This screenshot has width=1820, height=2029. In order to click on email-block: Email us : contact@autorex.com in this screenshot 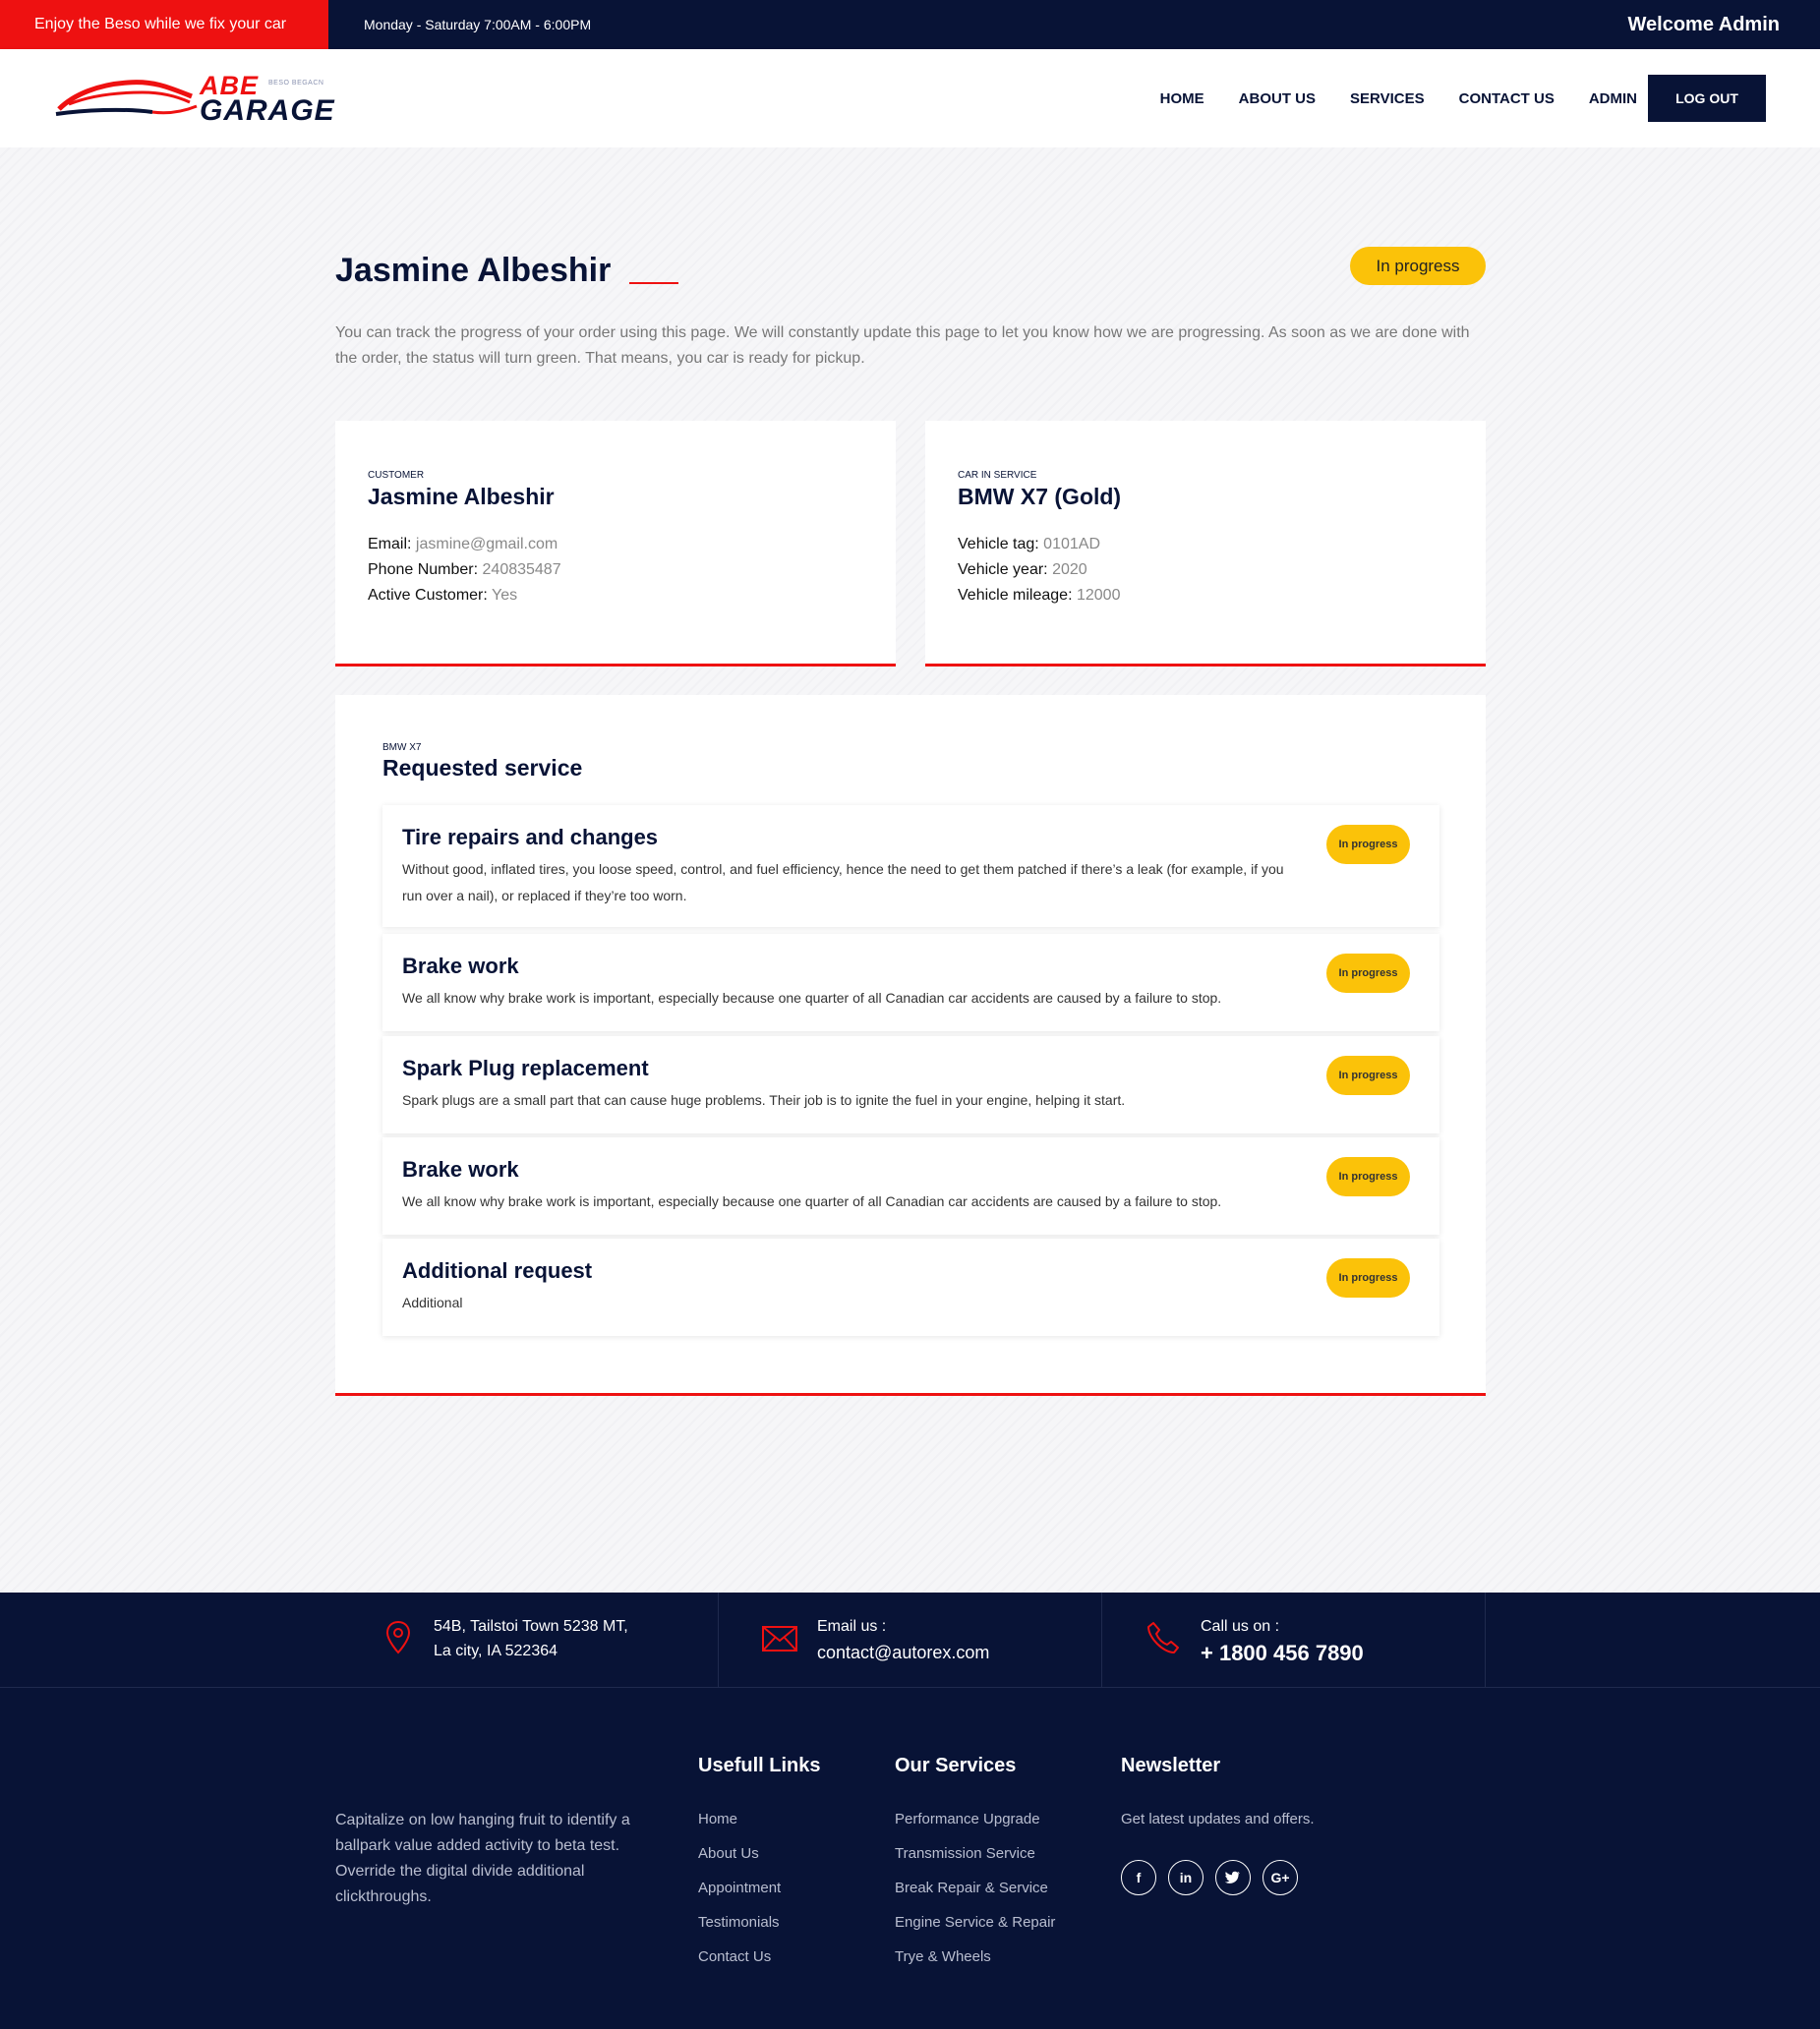, I will do `click(910, 1640)`.